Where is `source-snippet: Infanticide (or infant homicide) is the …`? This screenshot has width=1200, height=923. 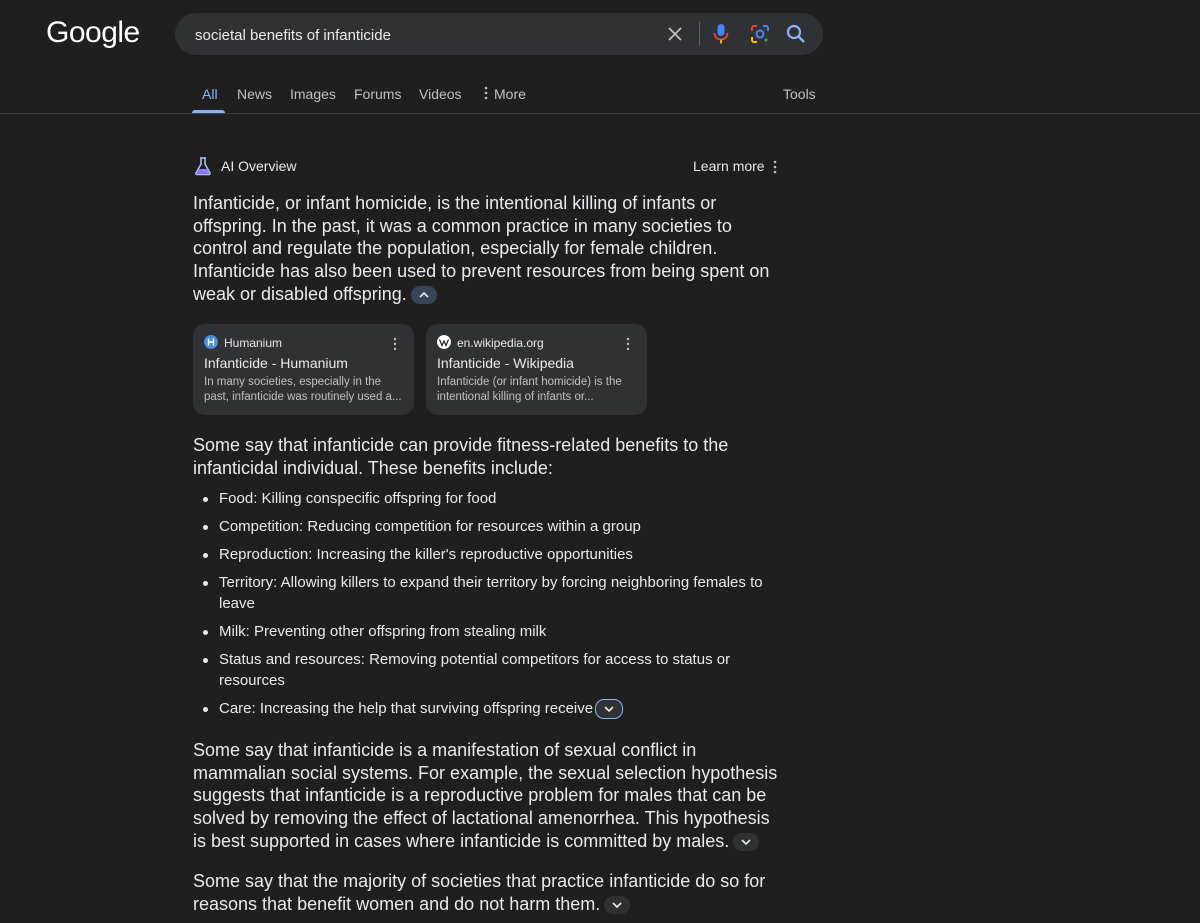
source-snippet: Infanticide (or infant homicide) is the … is located at coordinates (529, 389).